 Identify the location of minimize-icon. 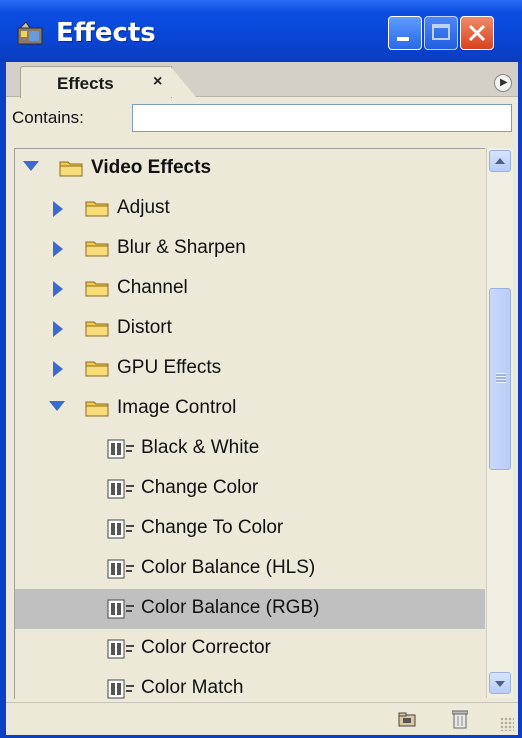
(403, 39).